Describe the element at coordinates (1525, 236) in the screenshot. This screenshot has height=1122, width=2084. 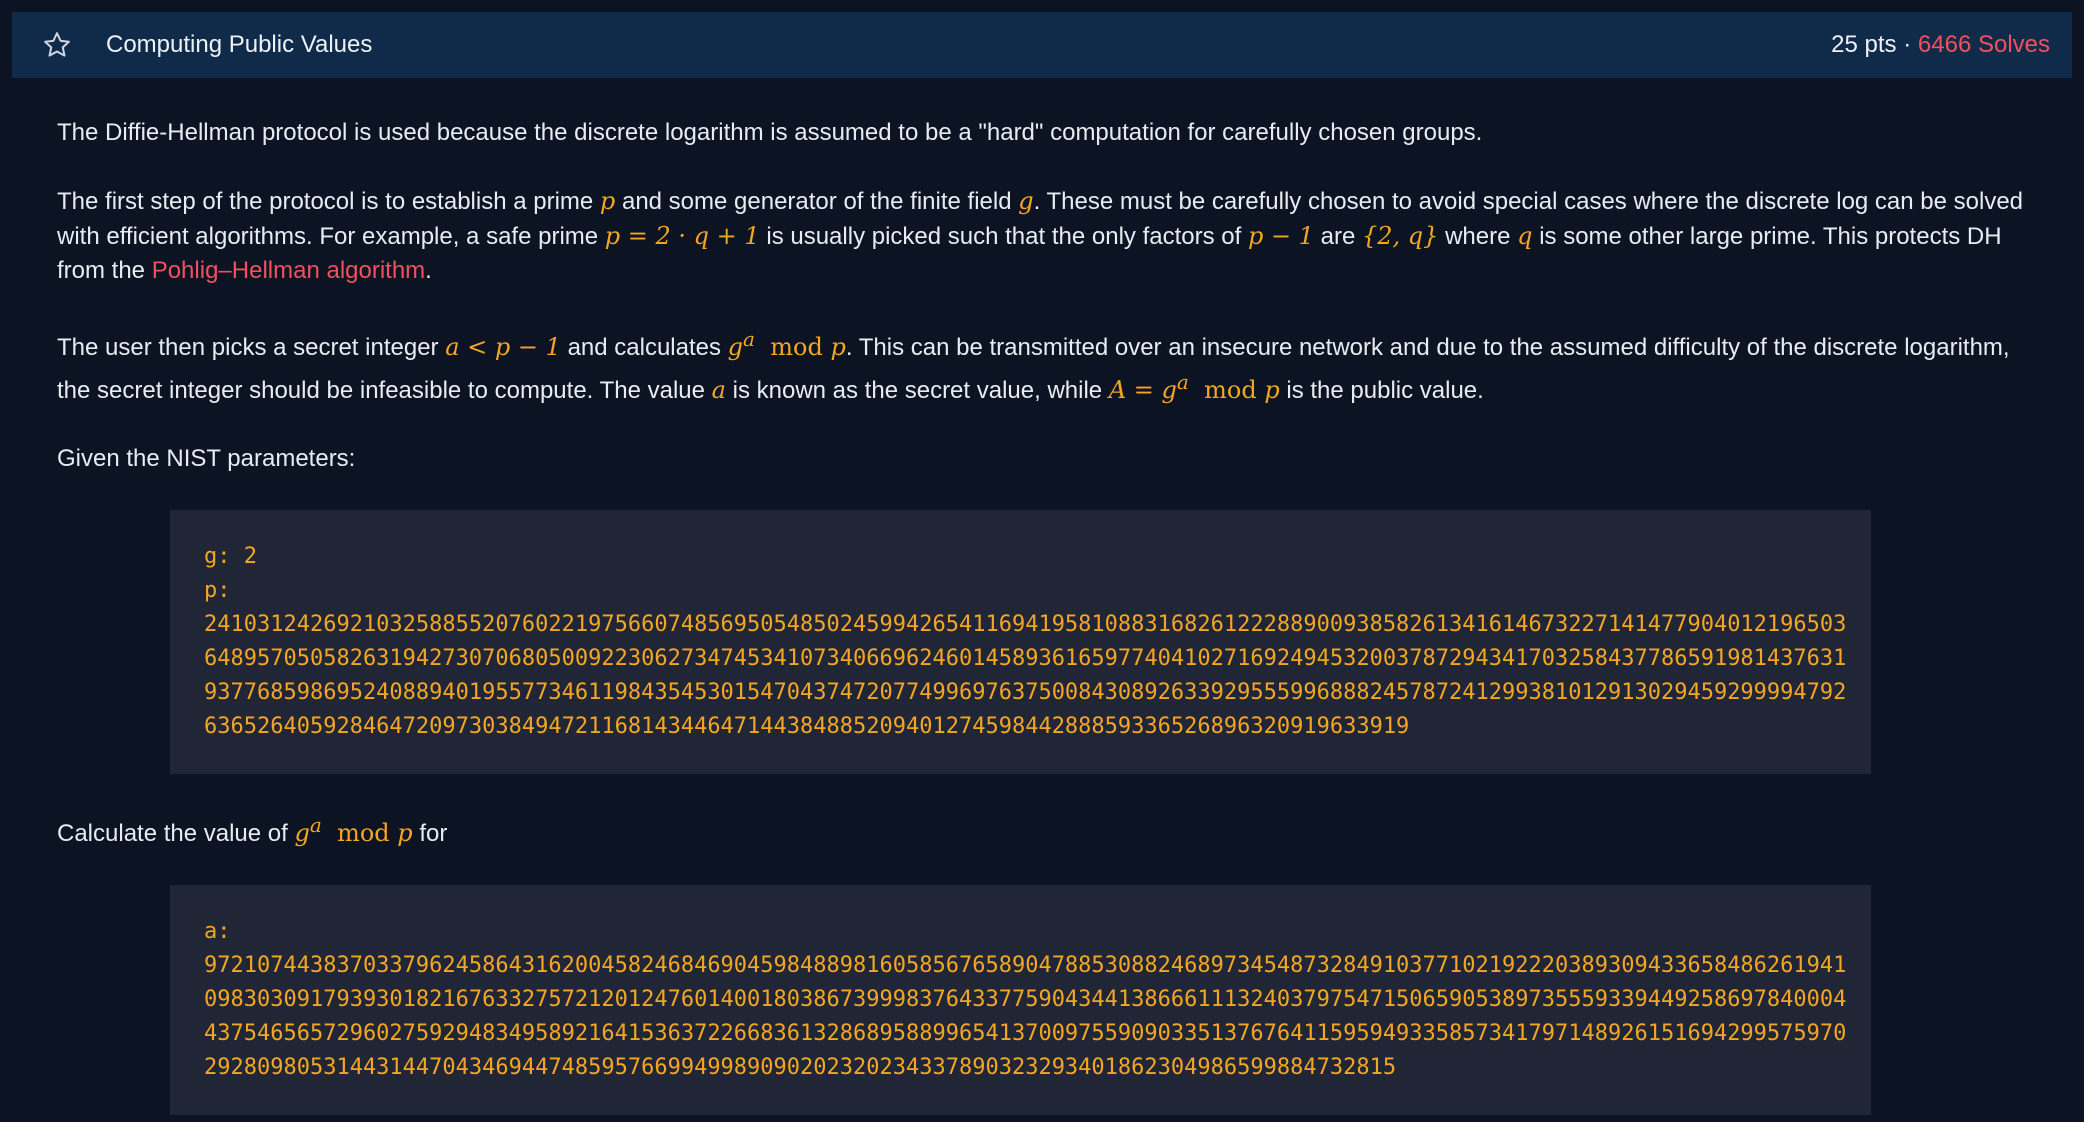
I see `math-q: q` at that location.